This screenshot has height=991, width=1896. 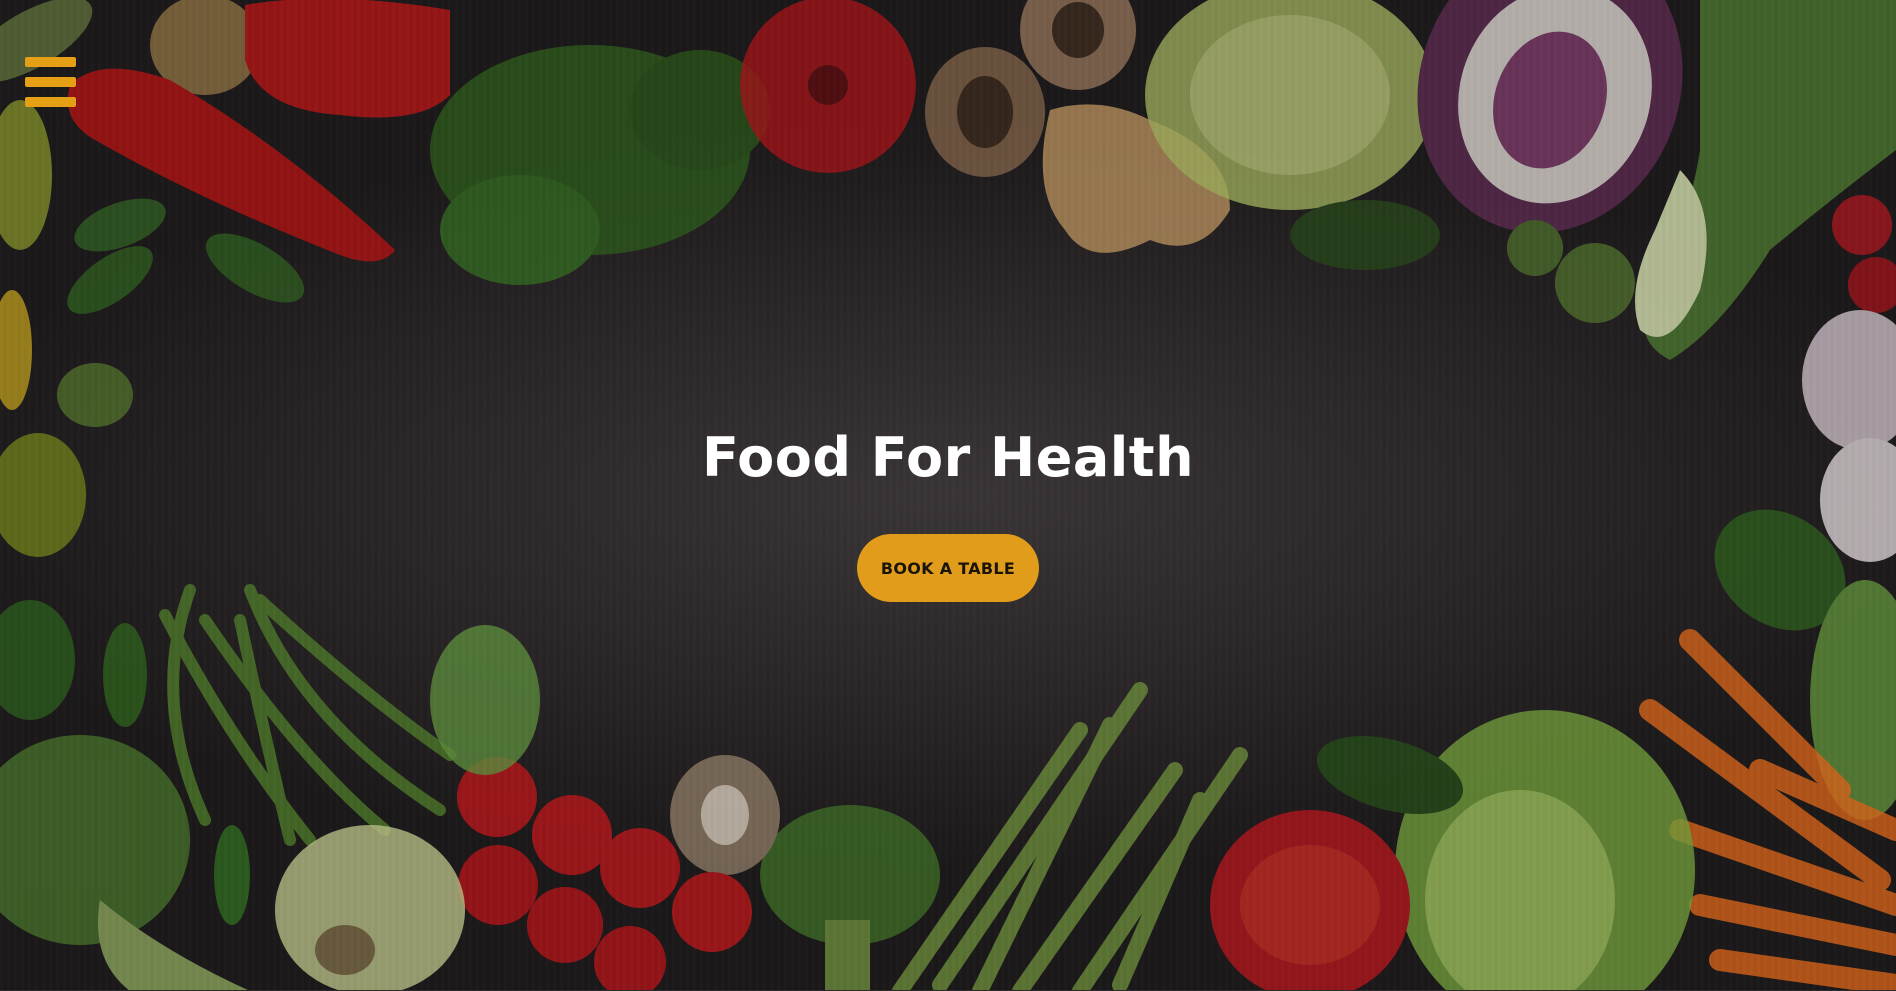 I want to click on hero-title: Food For Health, so click(x=948, y=457).